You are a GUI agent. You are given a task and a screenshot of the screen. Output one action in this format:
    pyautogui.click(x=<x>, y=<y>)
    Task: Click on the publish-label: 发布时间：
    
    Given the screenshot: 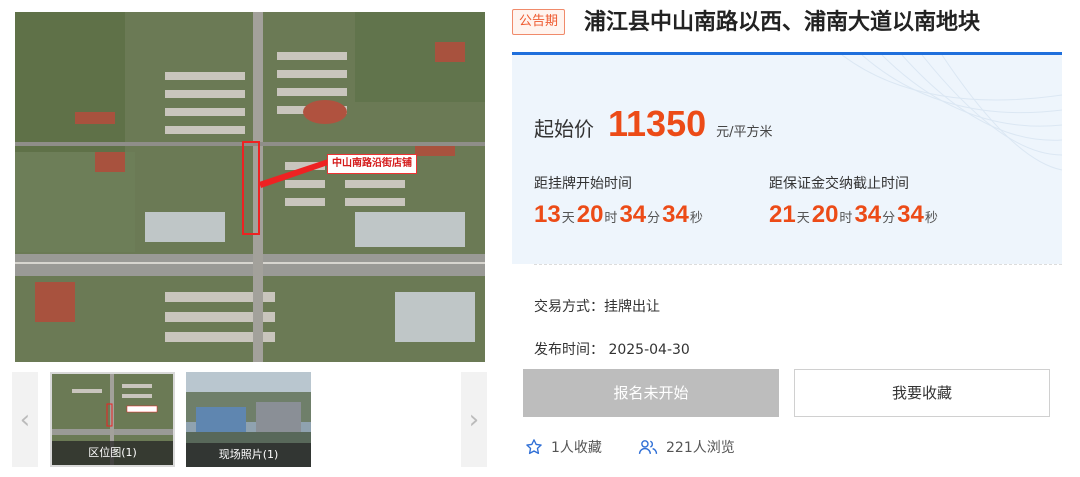 What is the action you would take?
    pyautogui.click(x=569, y=350)
    